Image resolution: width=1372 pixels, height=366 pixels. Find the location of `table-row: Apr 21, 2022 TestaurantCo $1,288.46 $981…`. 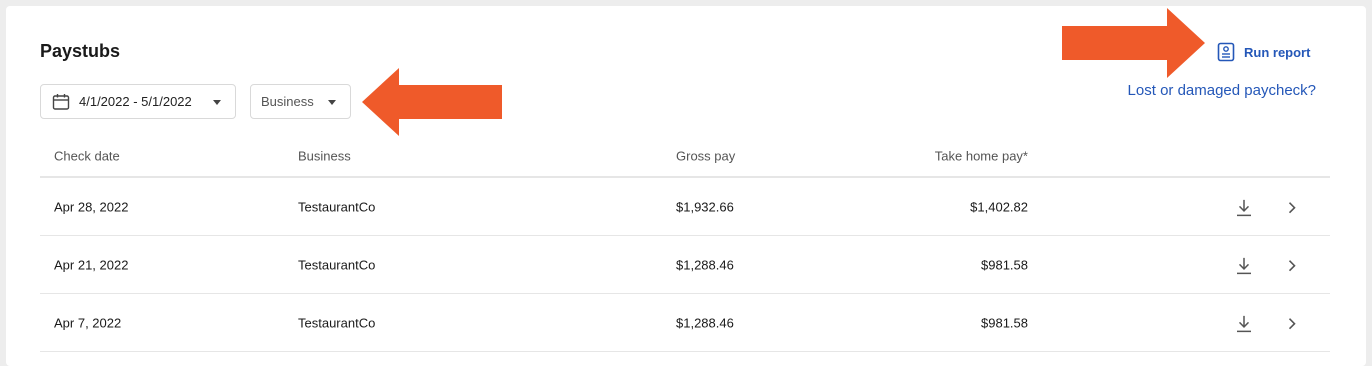

table-row: Apr 21, 2022 TestaurantCo $1,288.46 $981… is located at coordinates (685, 265).